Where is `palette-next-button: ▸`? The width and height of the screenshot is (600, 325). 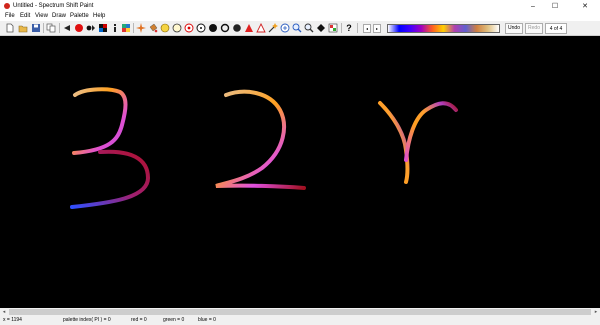 palette-next-button: ▸ is located at coordinates (377, 28).